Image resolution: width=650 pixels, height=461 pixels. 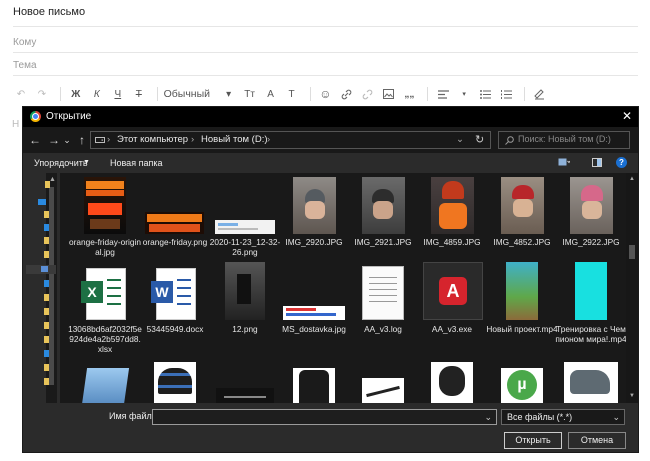 I want to click on body-hint: Н, so click(x=16, y=124).